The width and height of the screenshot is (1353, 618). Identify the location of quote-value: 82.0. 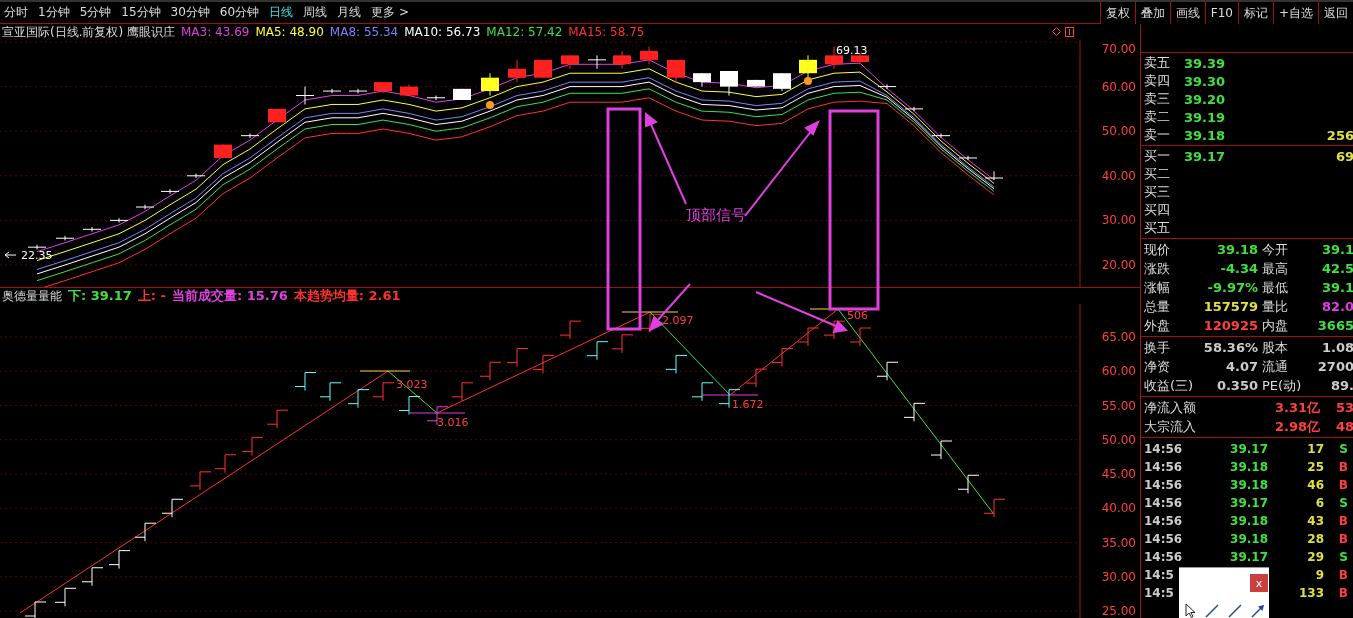
(1336, 306).